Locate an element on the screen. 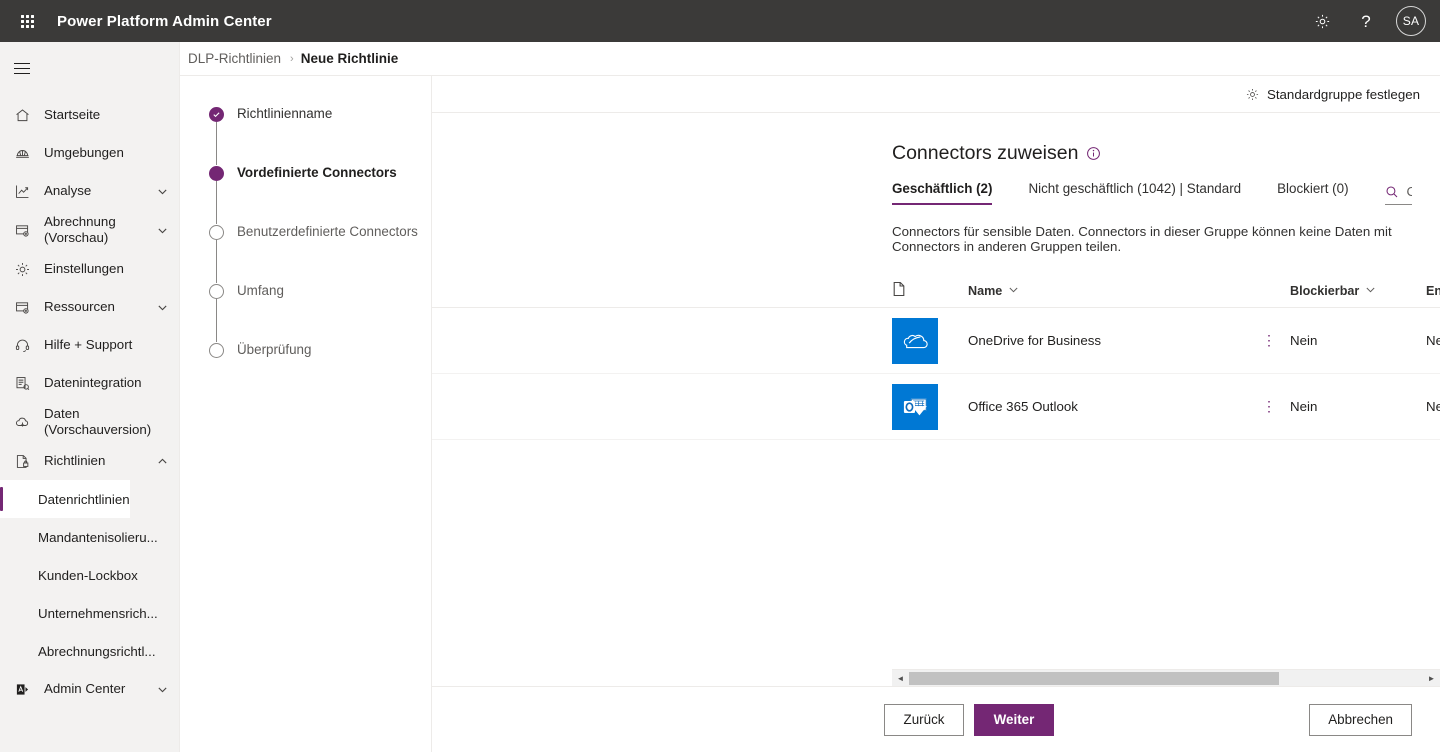 The width and height of the screenshot is (1440, 752). set-default-group-button: Standardgruppe festlegen is located at coordinates (1332, 94).